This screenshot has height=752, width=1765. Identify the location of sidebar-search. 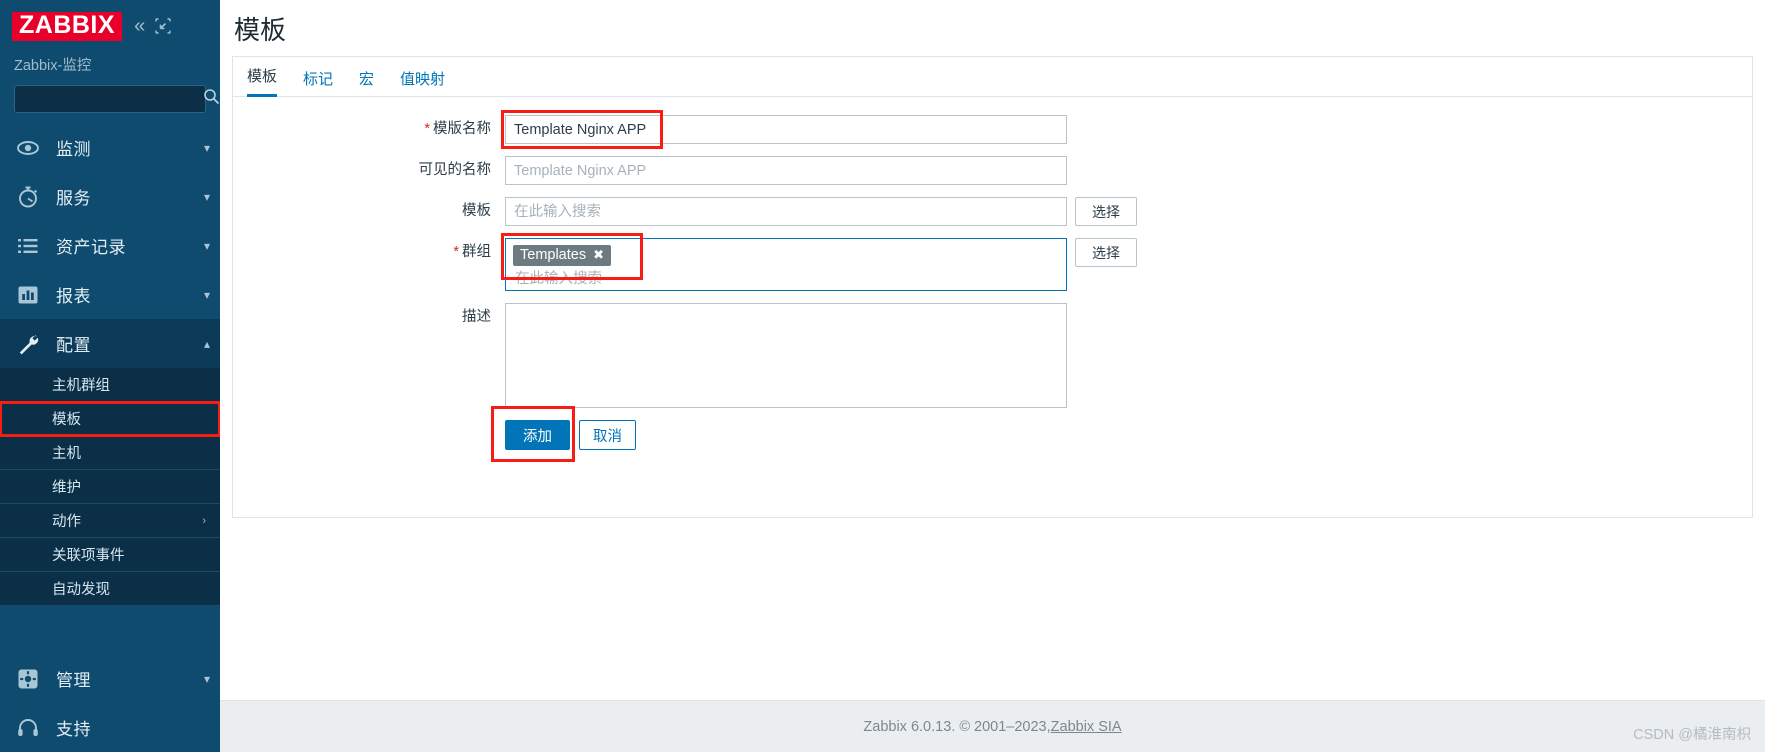
(117, 99).